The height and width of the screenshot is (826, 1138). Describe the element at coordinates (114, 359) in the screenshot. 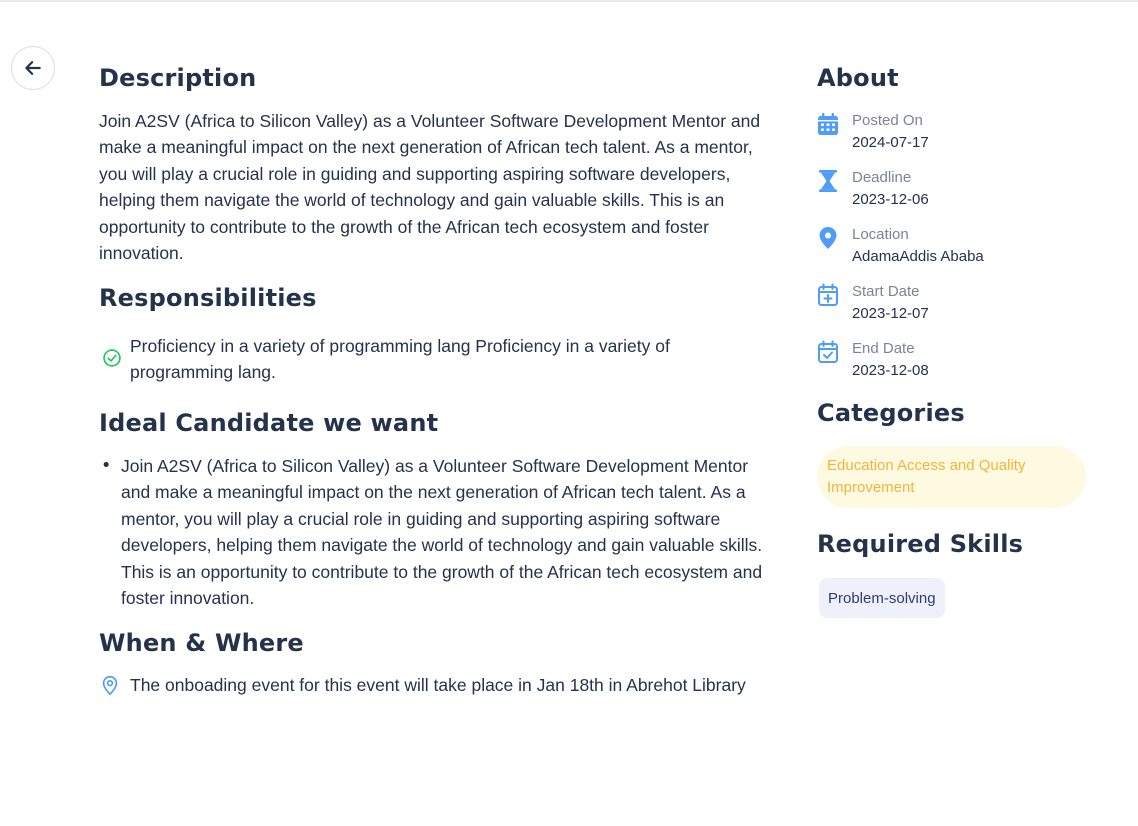

I see `check-circle-icon` at that location.